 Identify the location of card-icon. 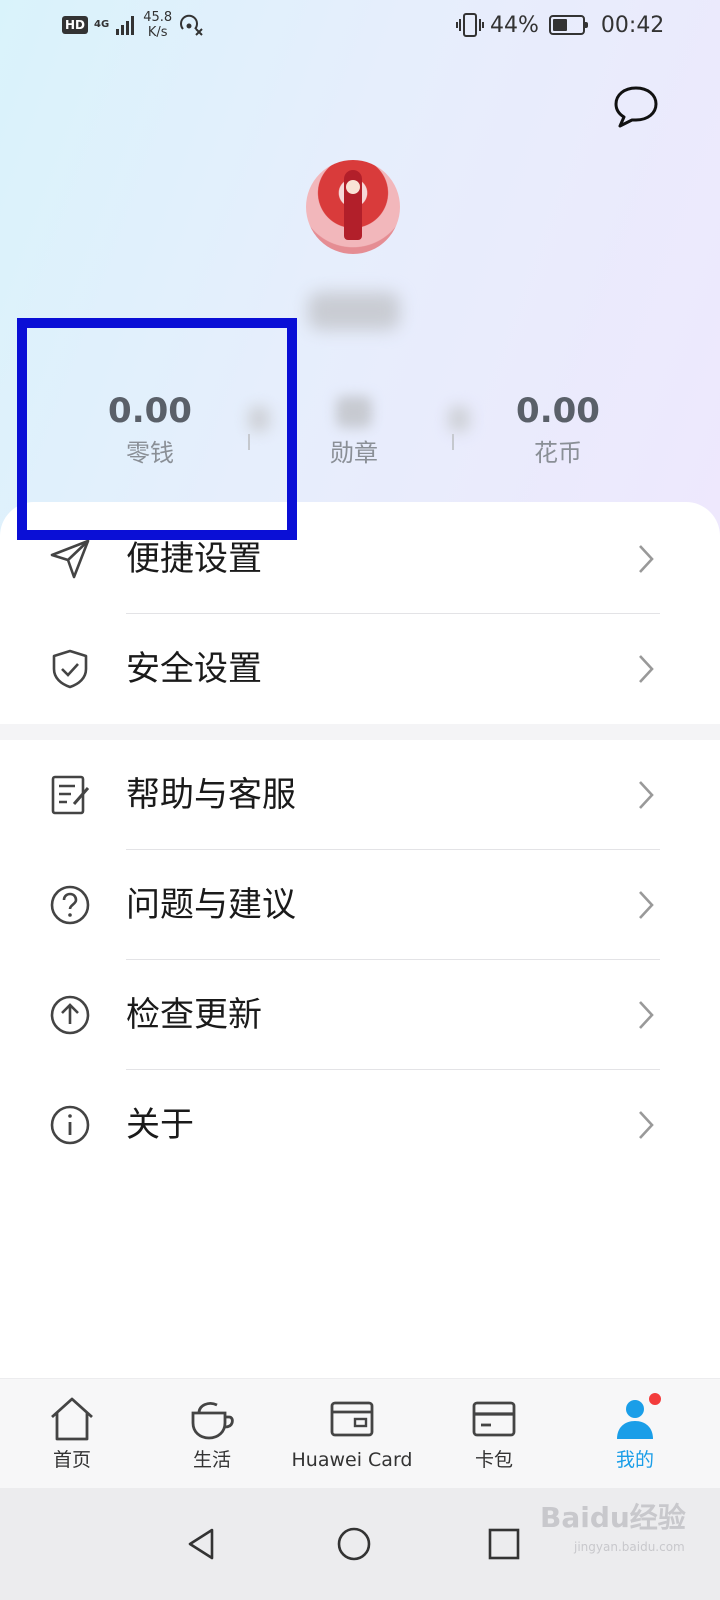
(352, 1419).